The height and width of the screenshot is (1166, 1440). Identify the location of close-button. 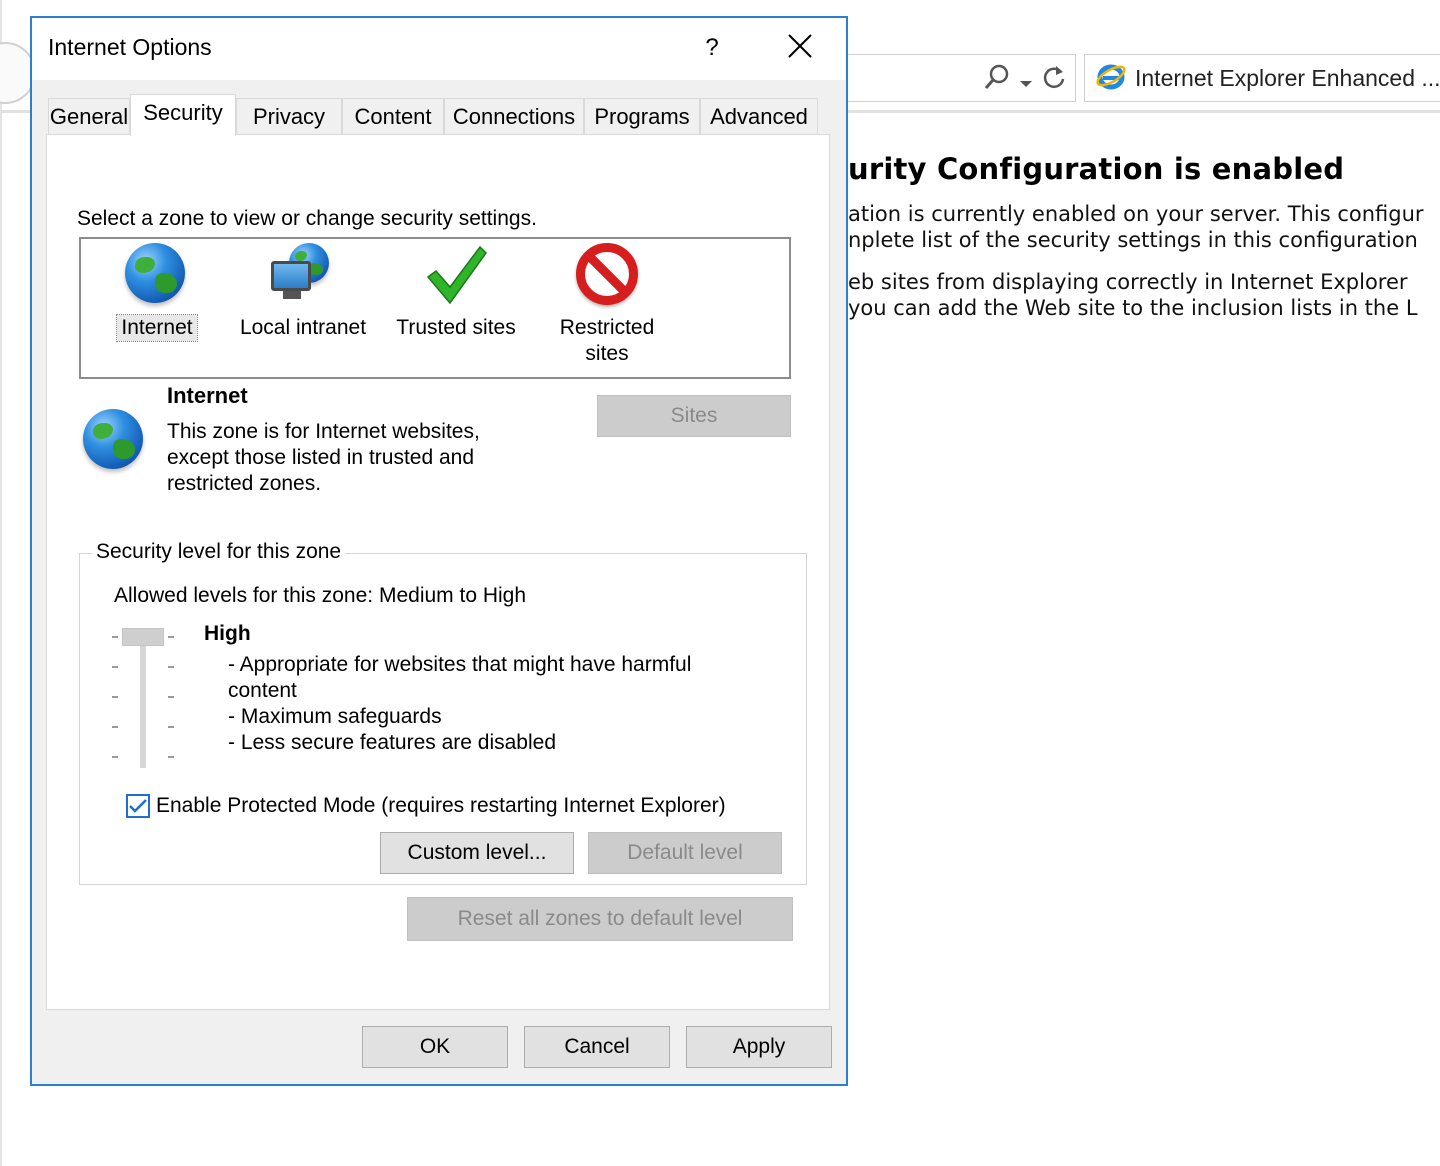
(800, 48).